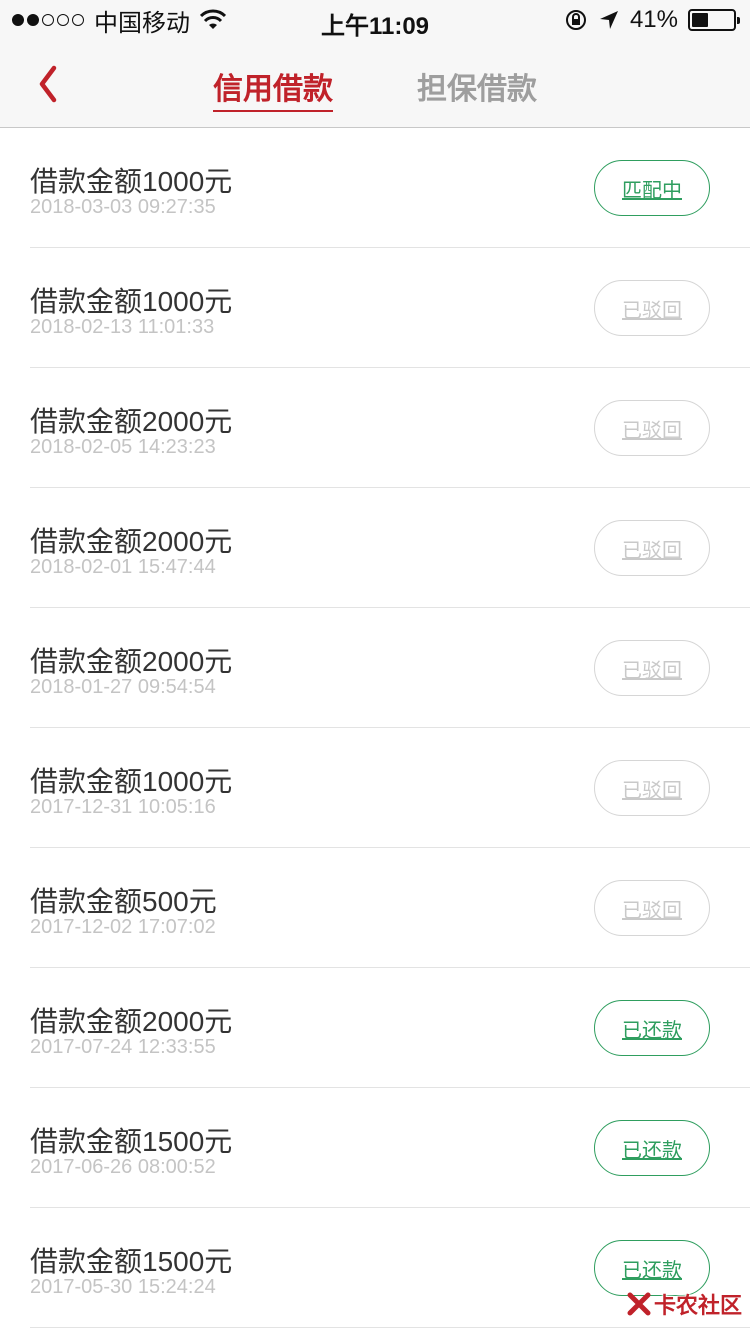 The image size is (750, 1334). I want to click on watermark-text: 卡农社区, so click(697, 1305).